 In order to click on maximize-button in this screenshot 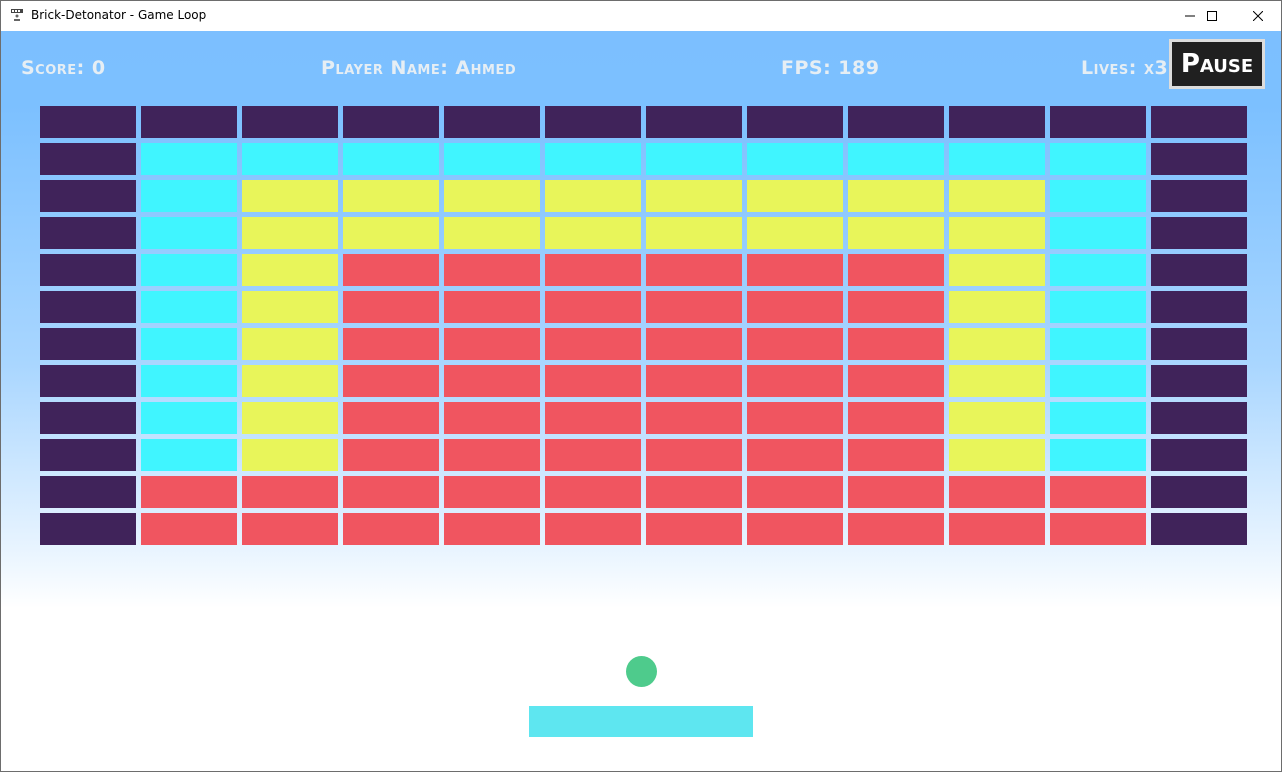, I will do `click(1212, 16)`.